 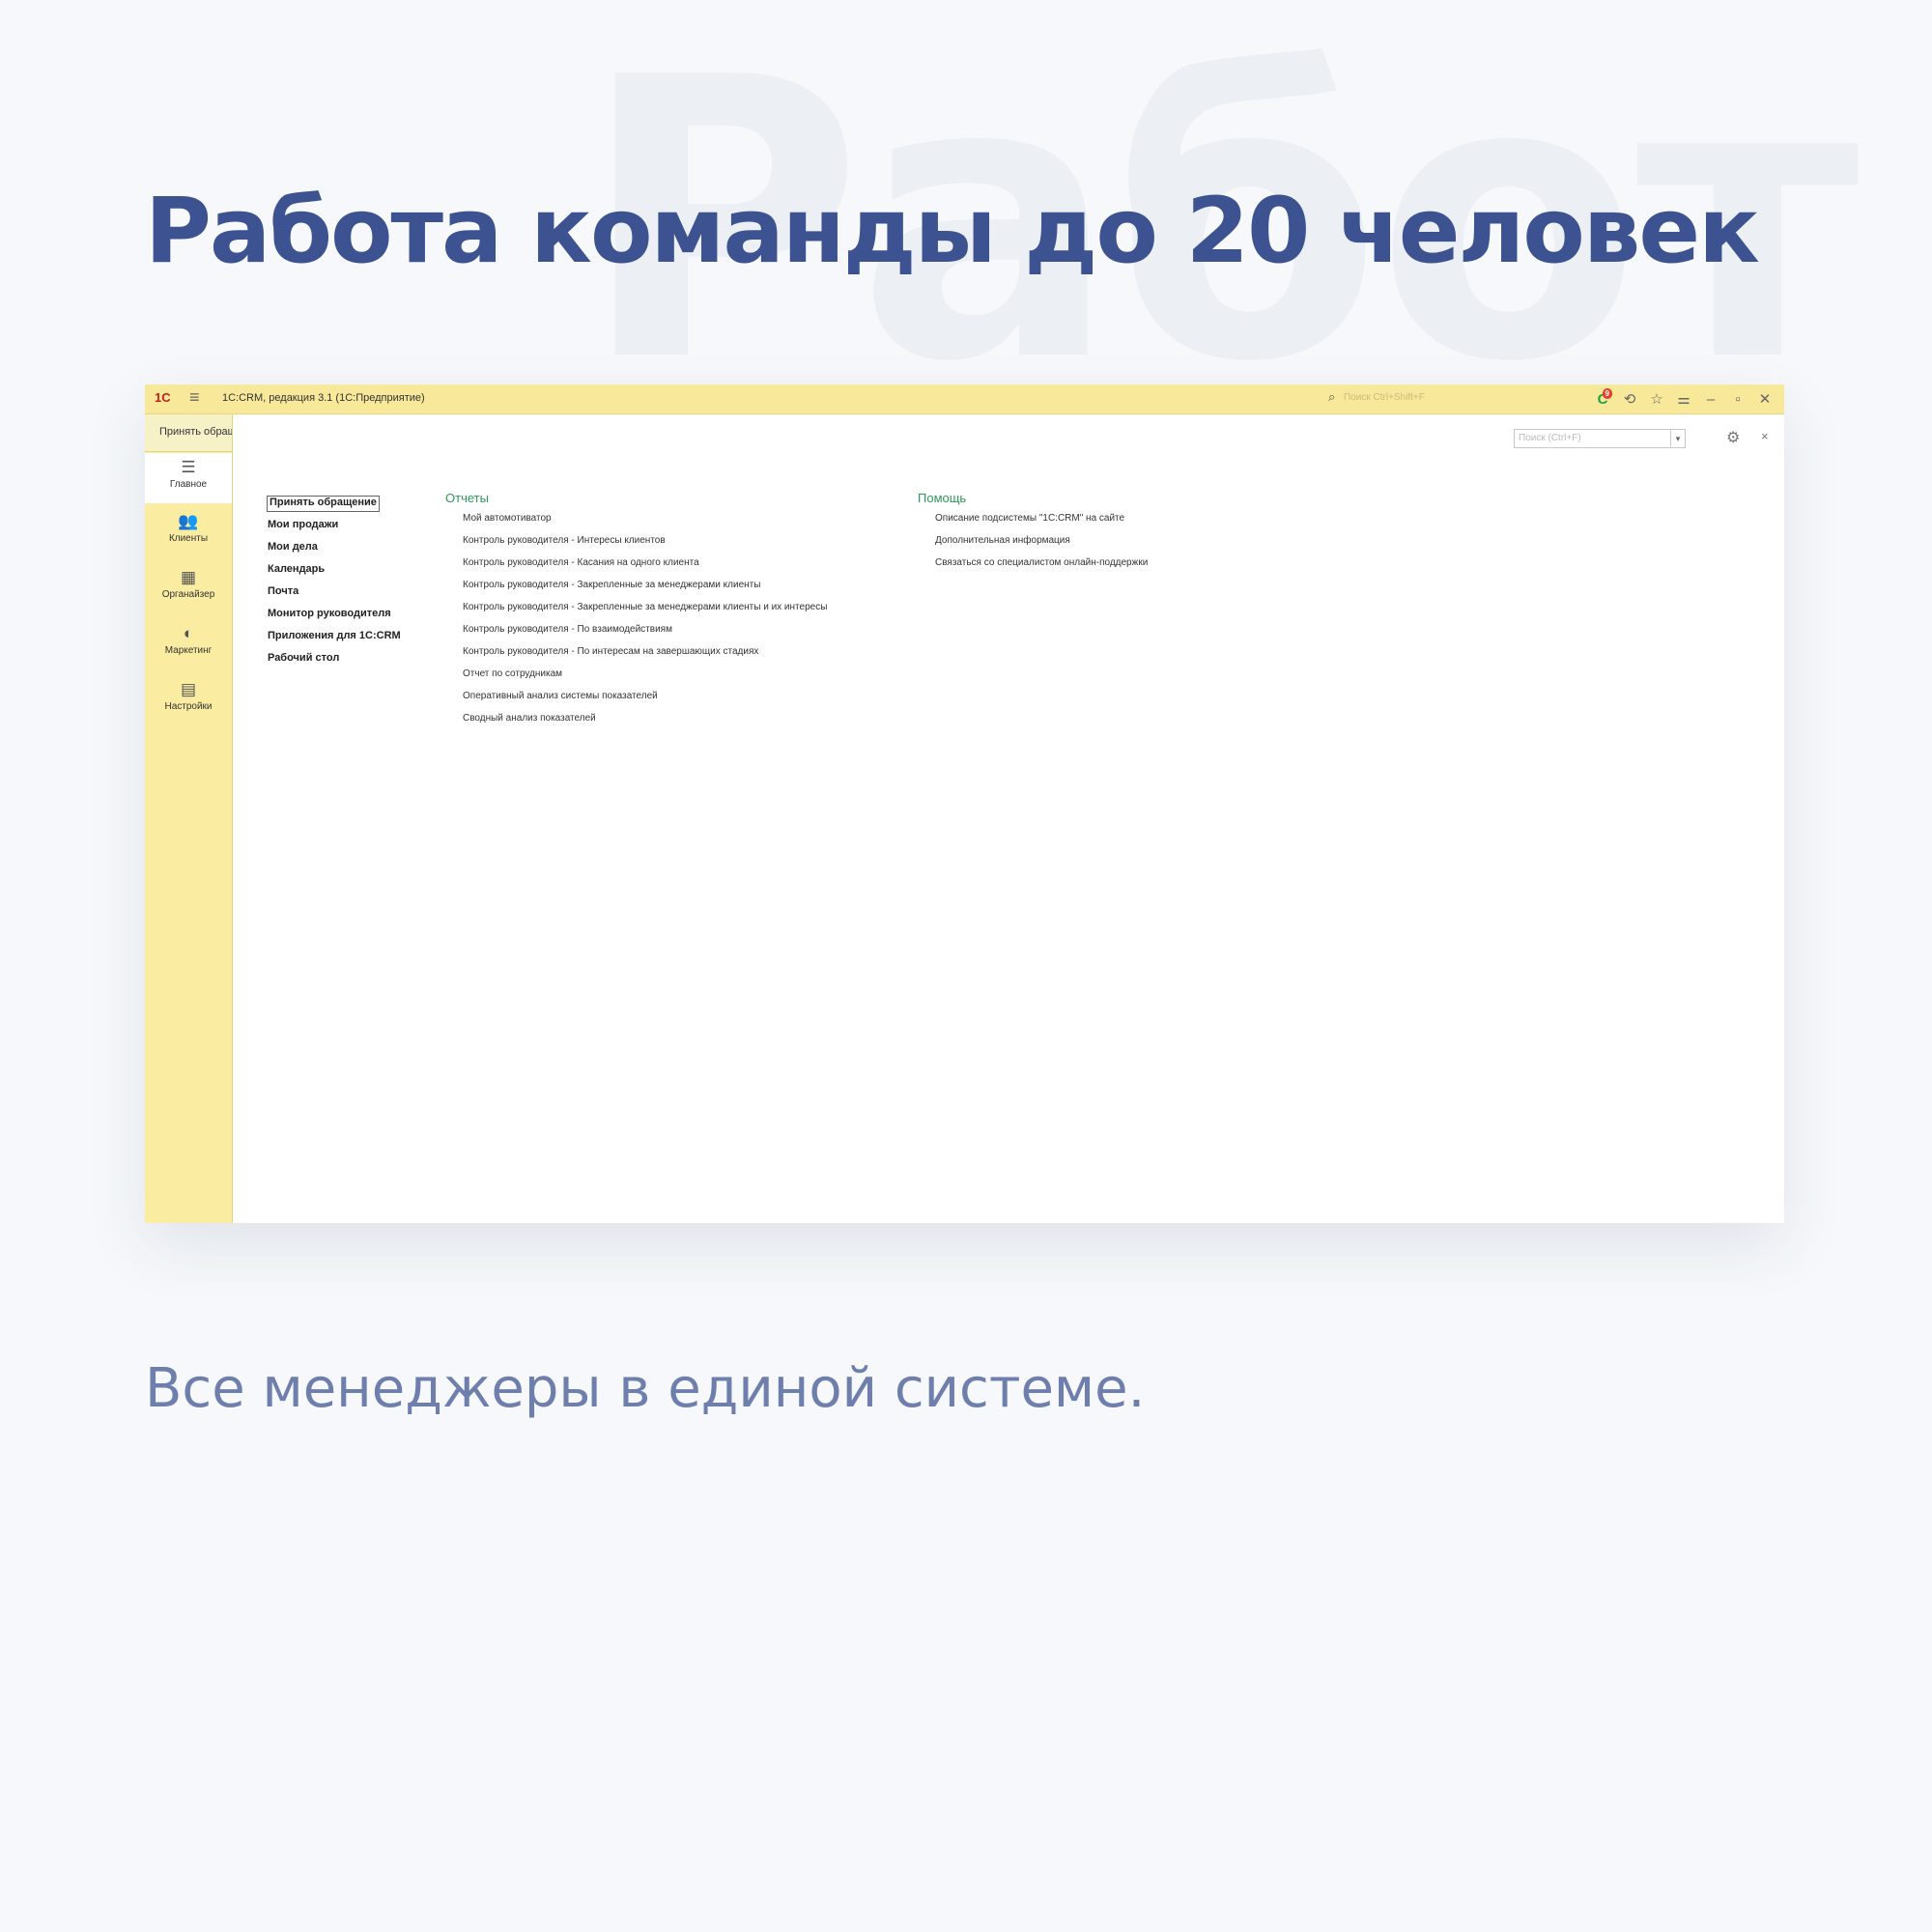 What do you see at coordinates (188, 644) in the screenshot?
I see `sidebar-item-marketing: ◐ Маркетинг` at bounding box center [188, 644].